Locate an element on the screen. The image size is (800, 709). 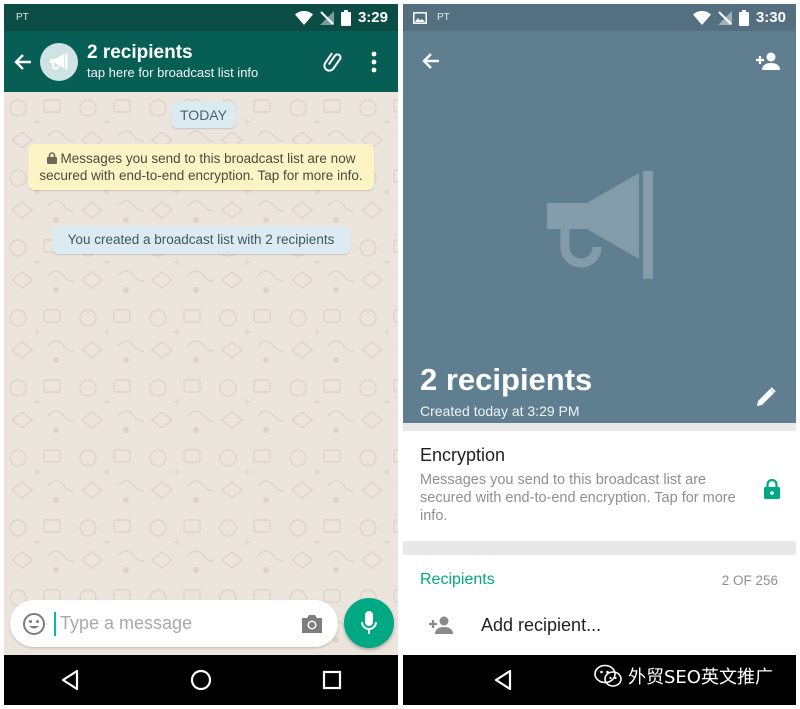
more-vert-icon is located at coordinates (374, 61).